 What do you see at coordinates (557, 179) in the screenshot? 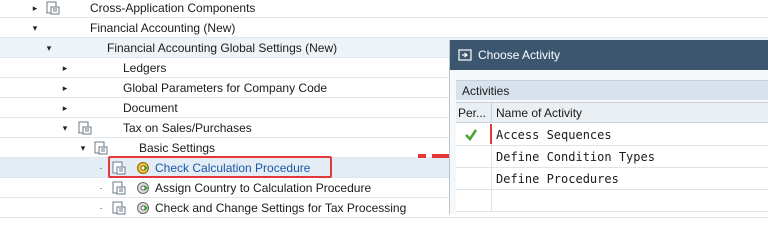
I see `activity-name: Define Procedures` at bounding box center [557, 179].